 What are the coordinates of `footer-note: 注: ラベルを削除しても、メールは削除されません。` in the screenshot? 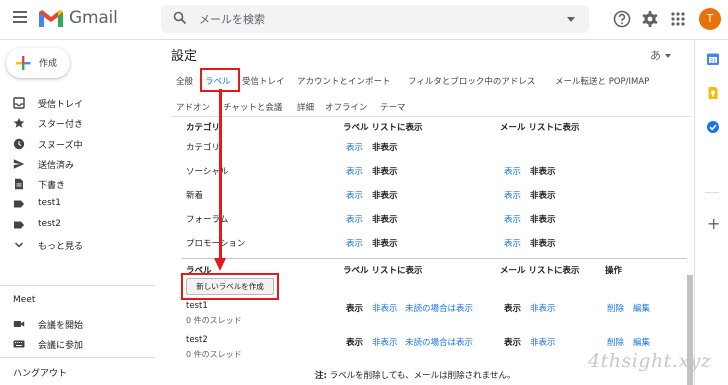 It's located at (415, 375).